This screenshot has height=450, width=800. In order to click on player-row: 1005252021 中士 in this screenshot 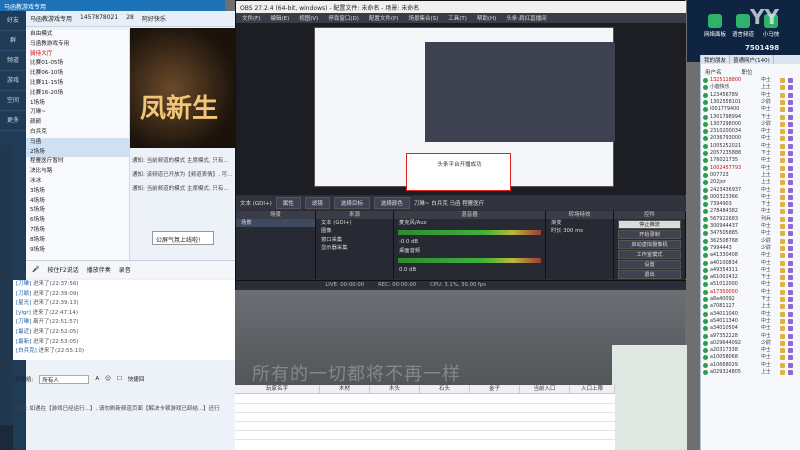, I will do `click(750, 146)`.